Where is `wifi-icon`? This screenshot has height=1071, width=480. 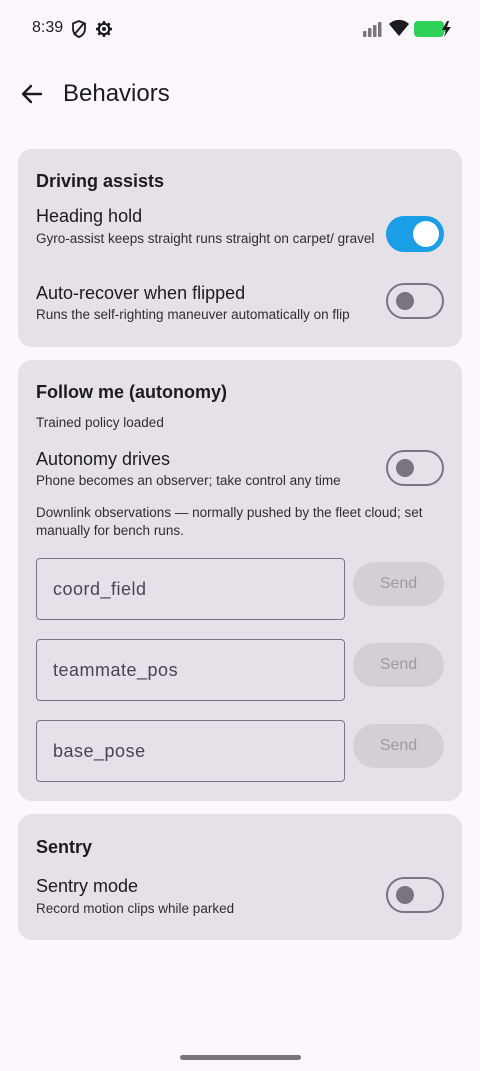
wifi-icon is located at coordinates (399, 27).